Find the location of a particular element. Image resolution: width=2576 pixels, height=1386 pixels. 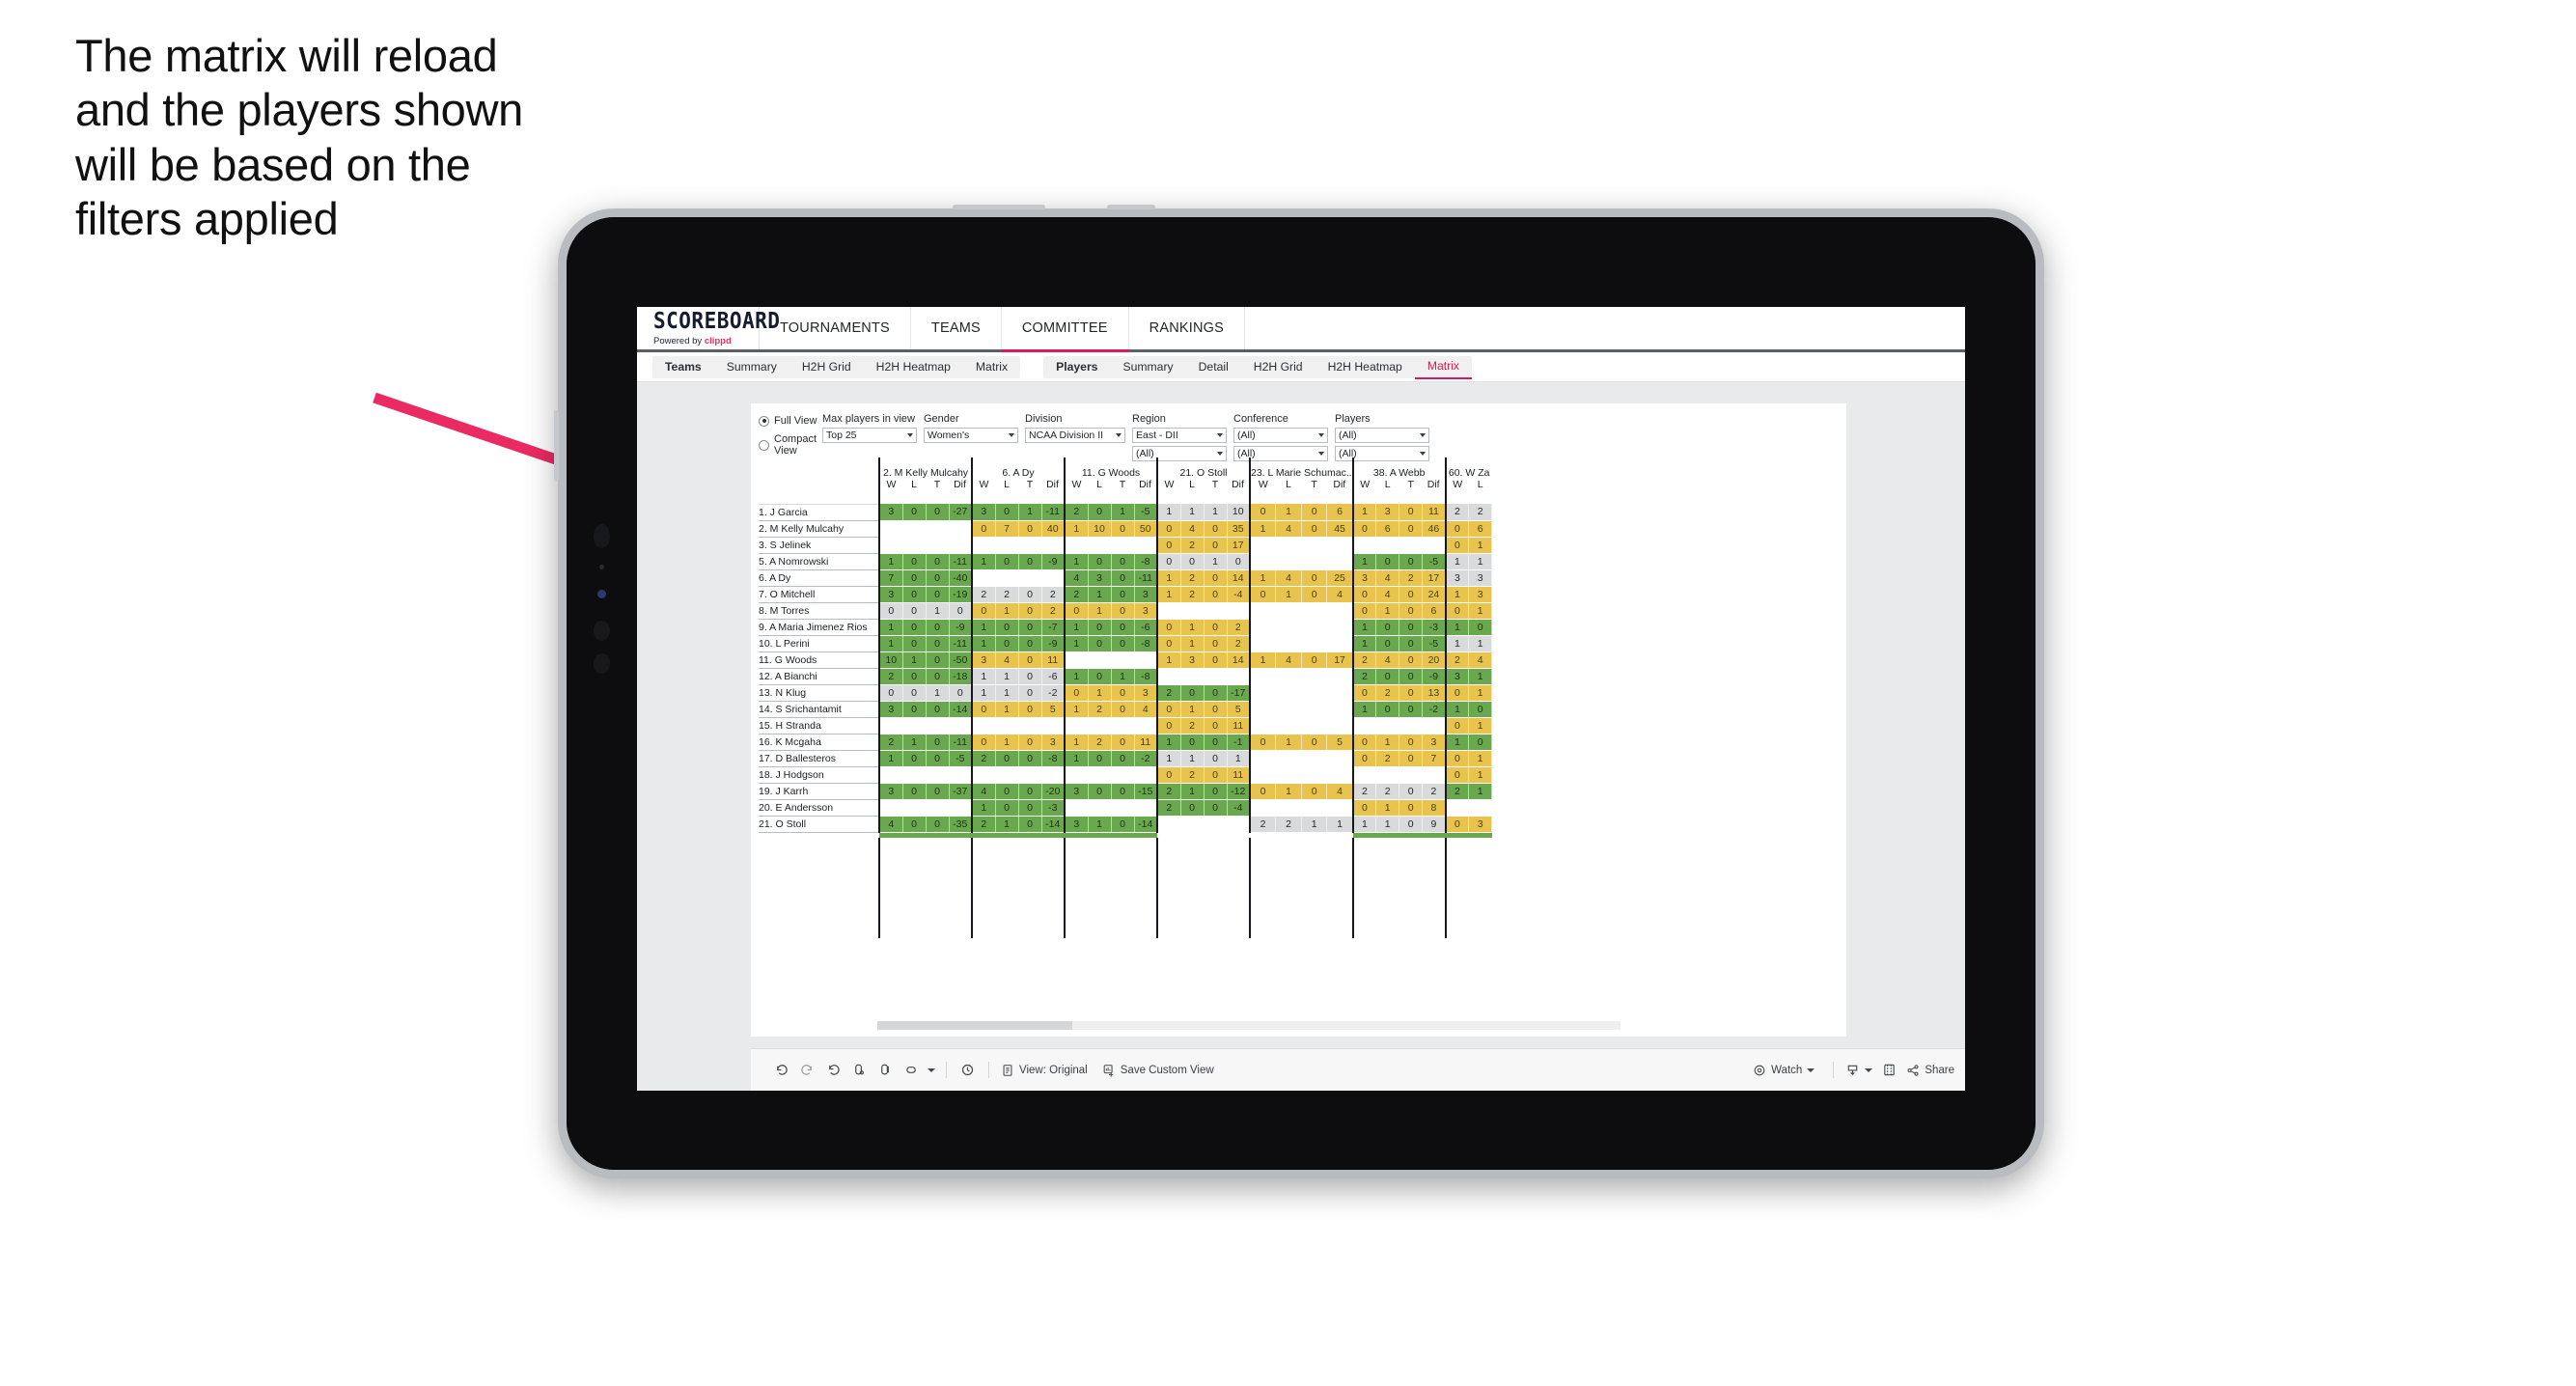

table-row: 21. O Stoll 4 0 0 -35 2 1 0 -14 3 1 0 -14 2 2 1 1 1 1 0 9 0 3 is located at coordinates (1126, 824).